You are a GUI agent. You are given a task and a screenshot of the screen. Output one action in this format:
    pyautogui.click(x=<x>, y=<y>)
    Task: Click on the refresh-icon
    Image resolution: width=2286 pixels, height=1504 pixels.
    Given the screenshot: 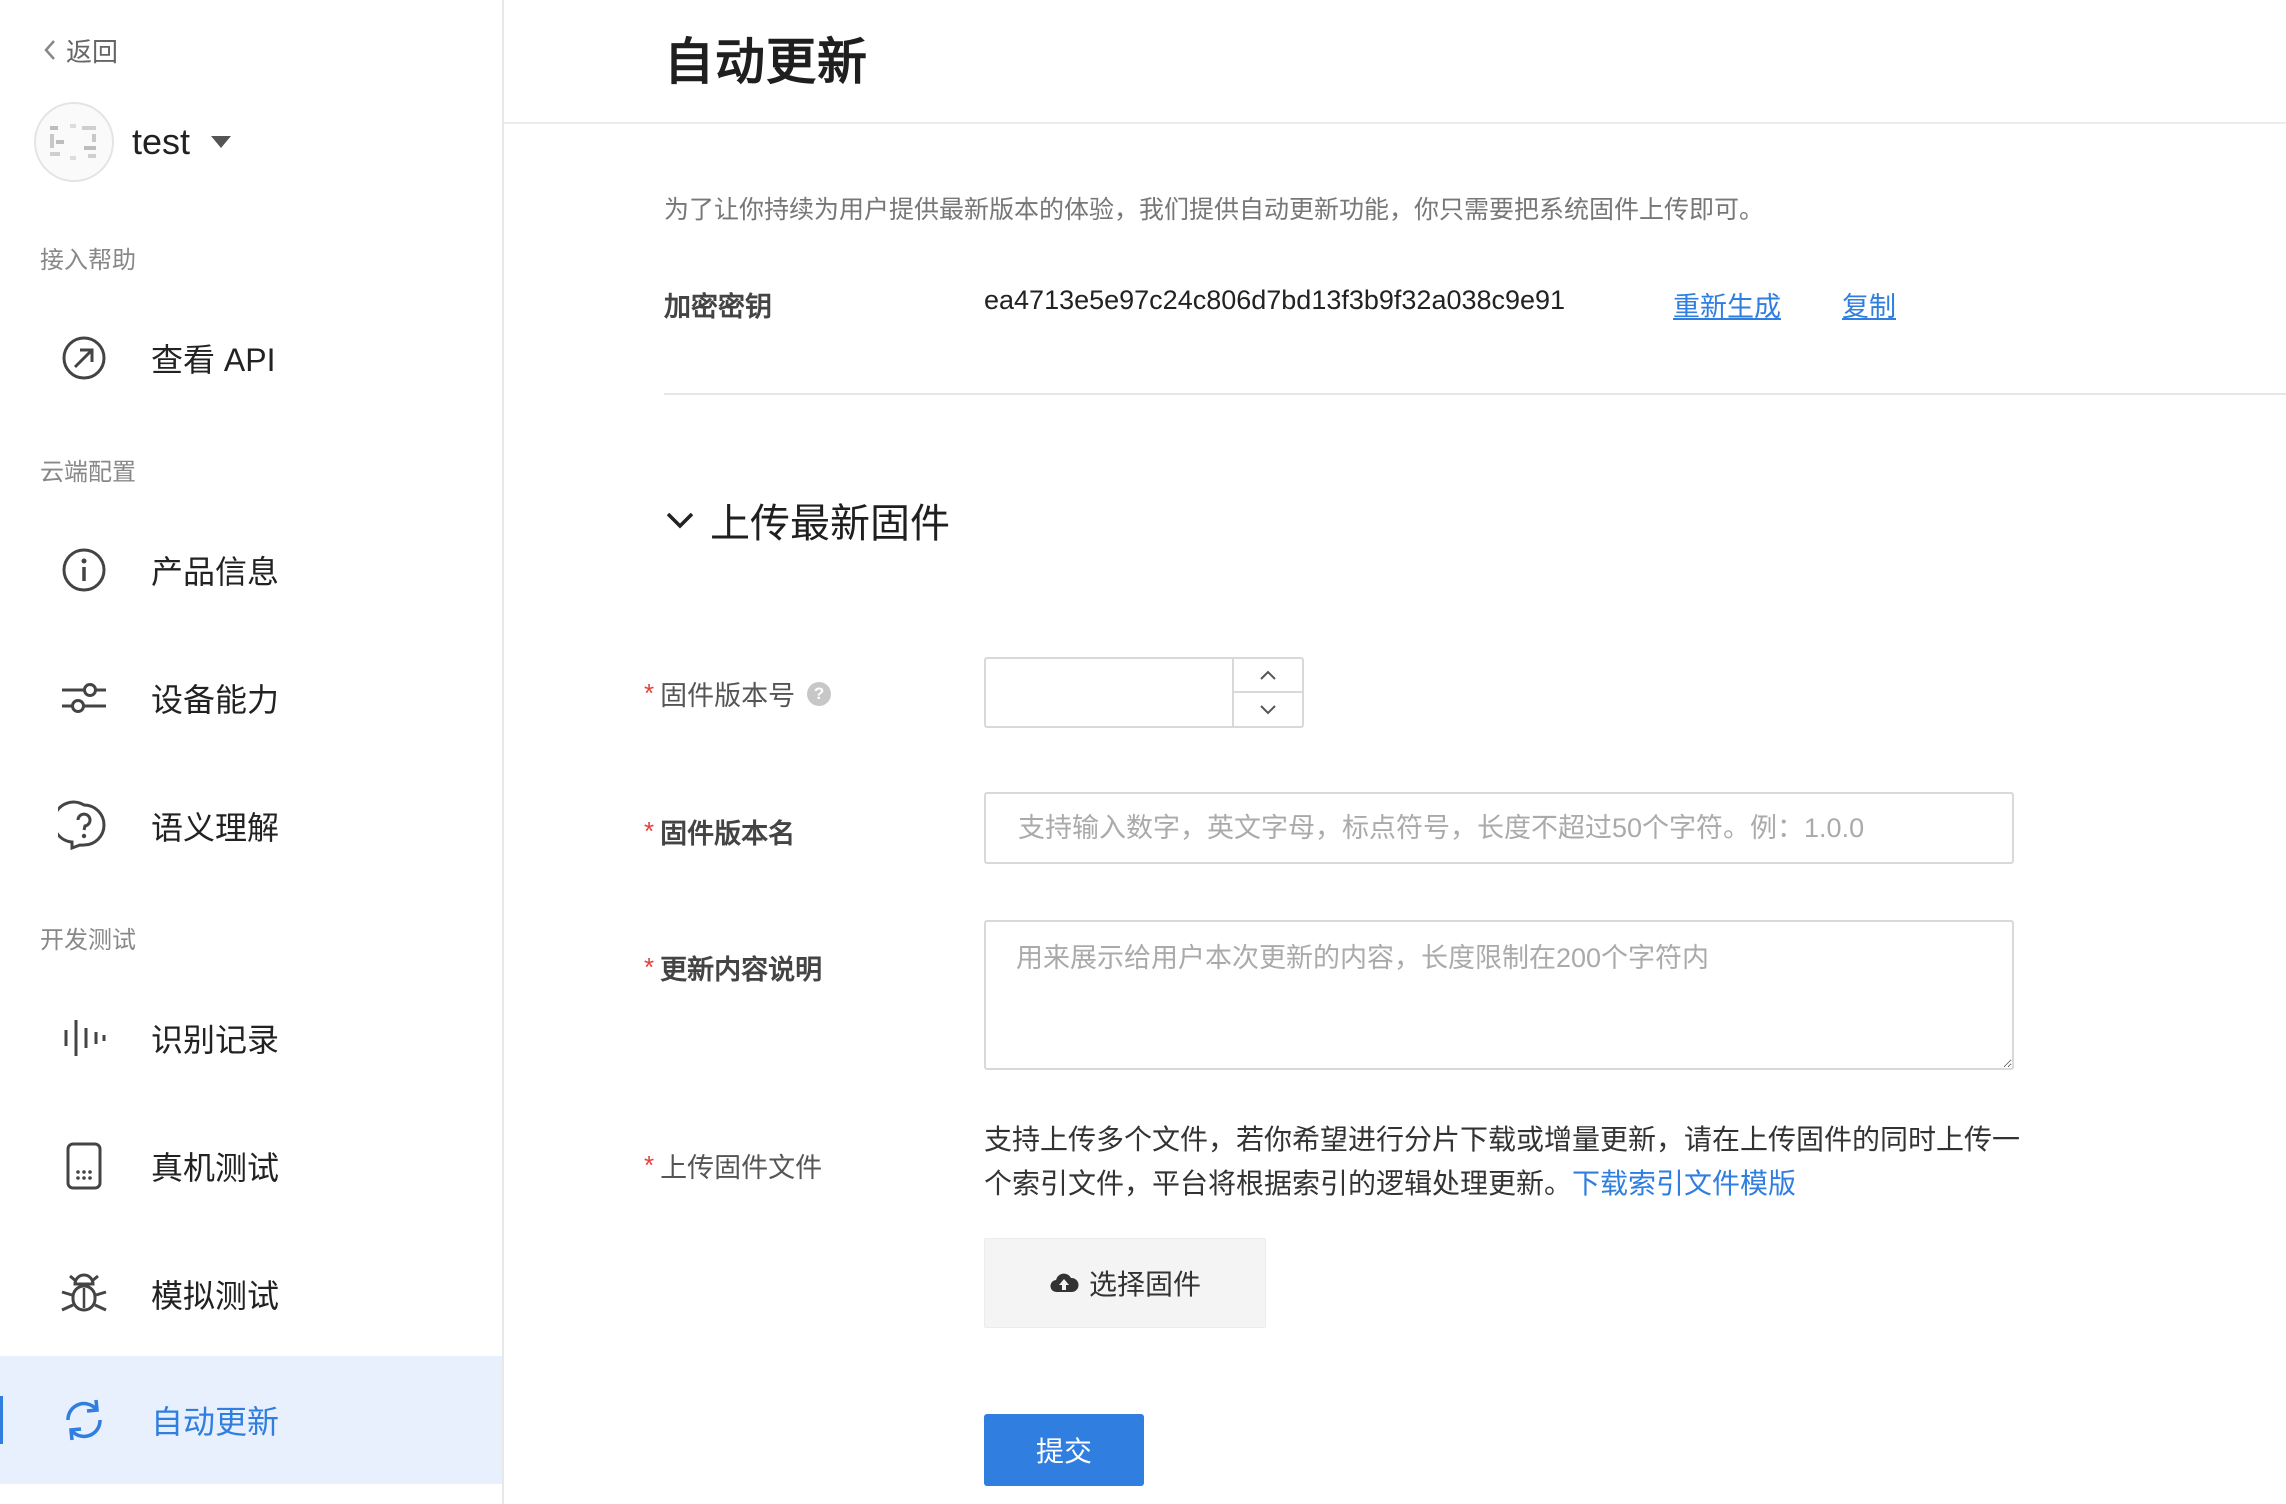 What is the action you would take?
    pyautogui.click(x=84, y=1420)
    